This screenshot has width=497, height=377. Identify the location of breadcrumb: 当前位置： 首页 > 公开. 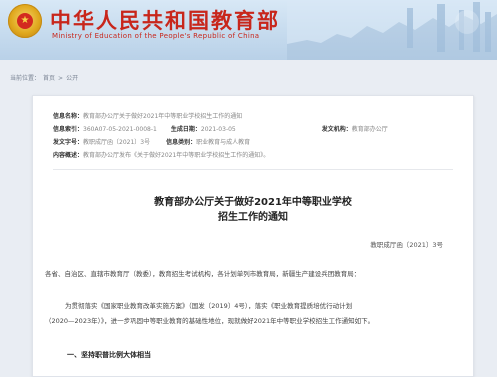
(45, 77).